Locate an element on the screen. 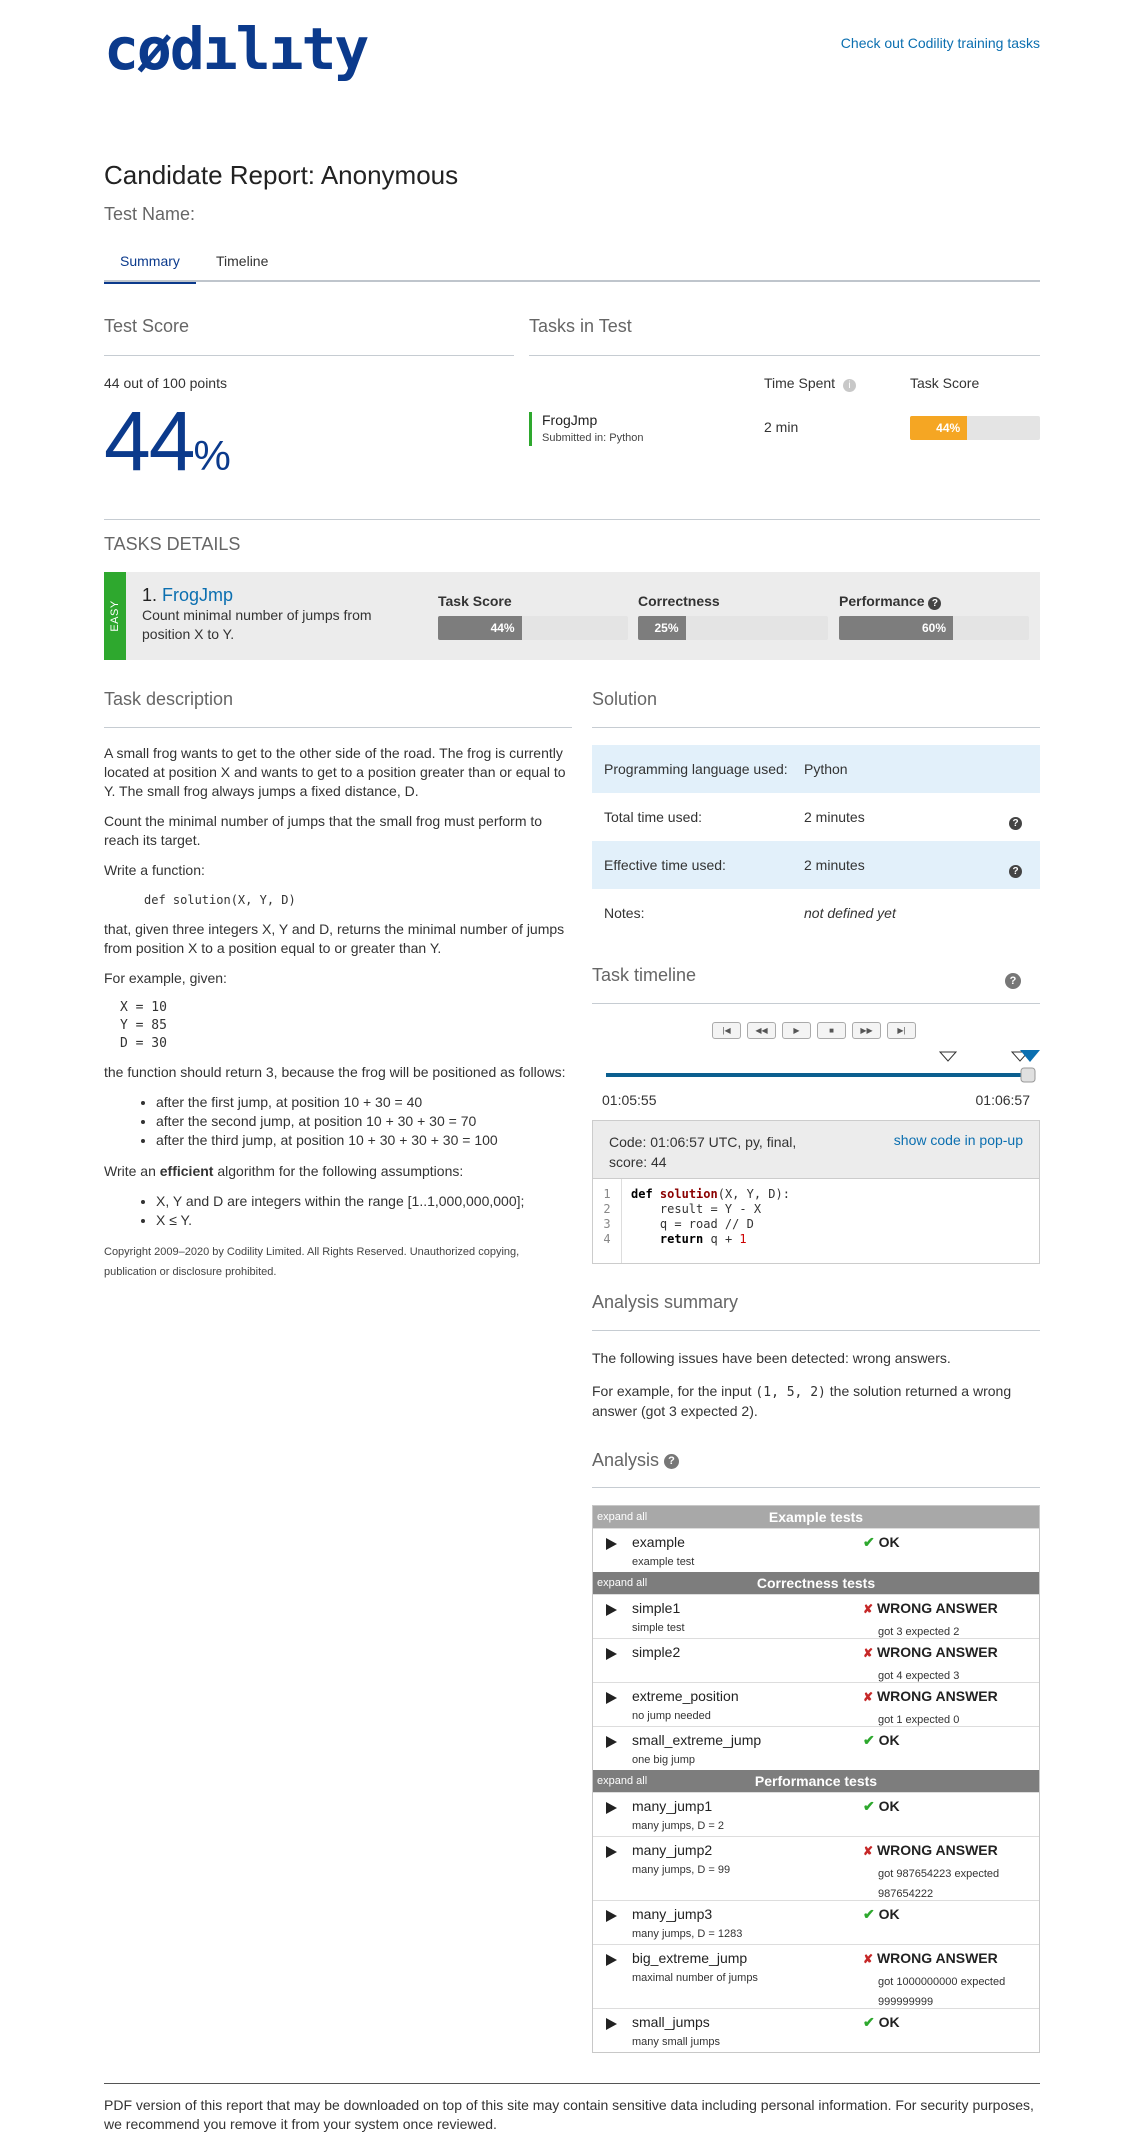 This screenshot has height=2152, width=1142. timeline-slider is located at coordinates (816, 1066).